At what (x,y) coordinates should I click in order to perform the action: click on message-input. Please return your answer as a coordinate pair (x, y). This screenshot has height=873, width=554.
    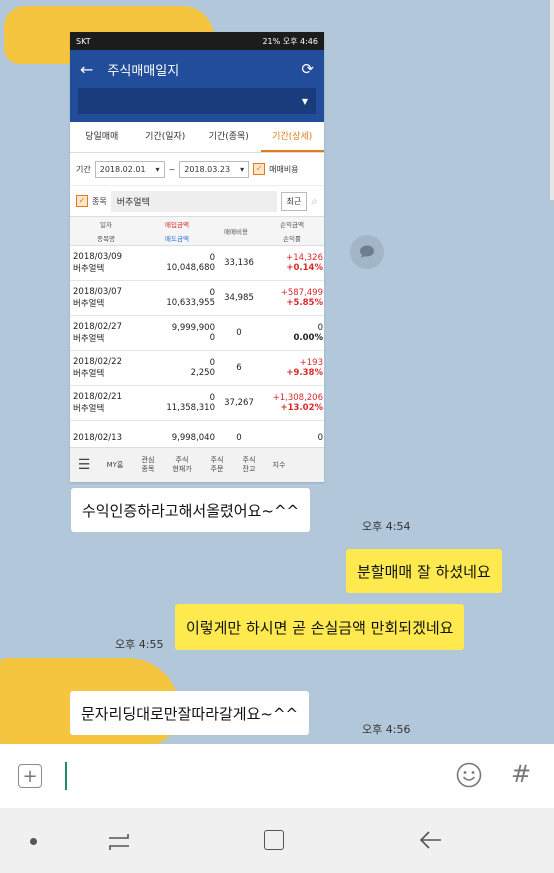
    Looking at the image, I should click on (252, 776).